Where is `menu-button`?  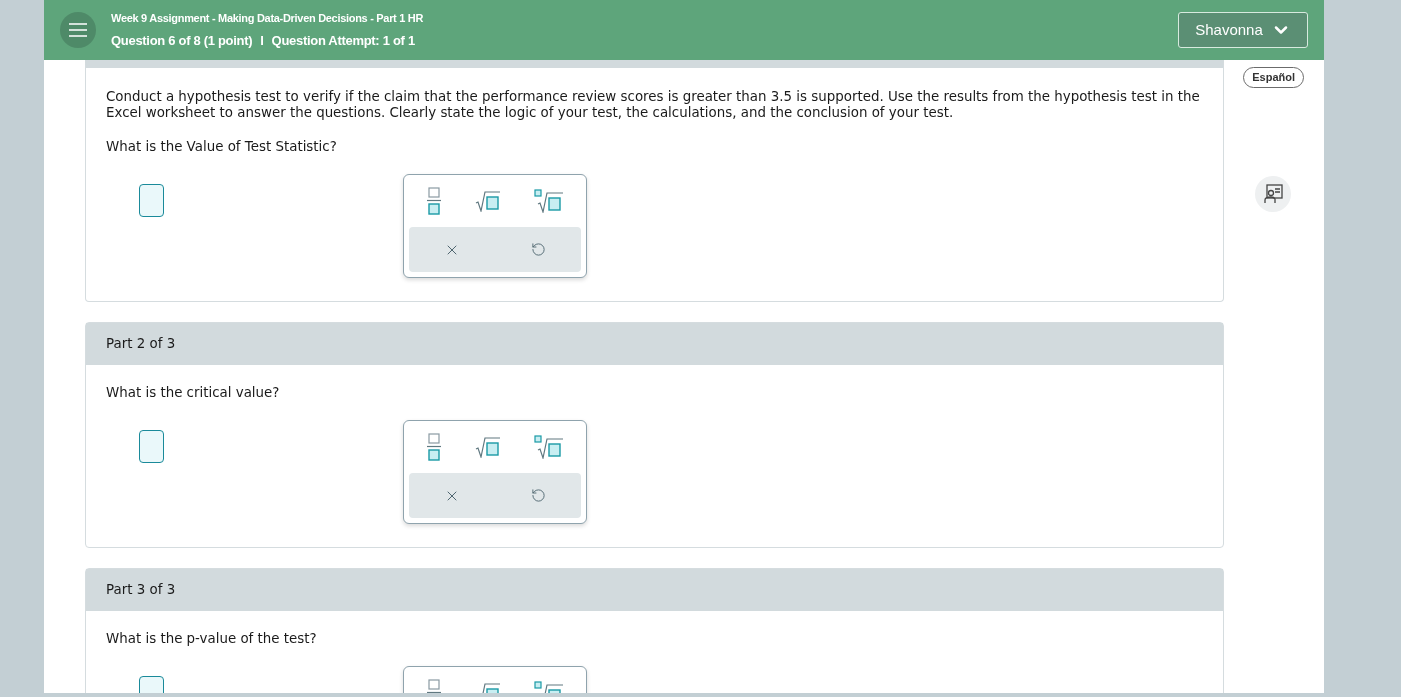 menu-button is located at coordinates (78, 30).